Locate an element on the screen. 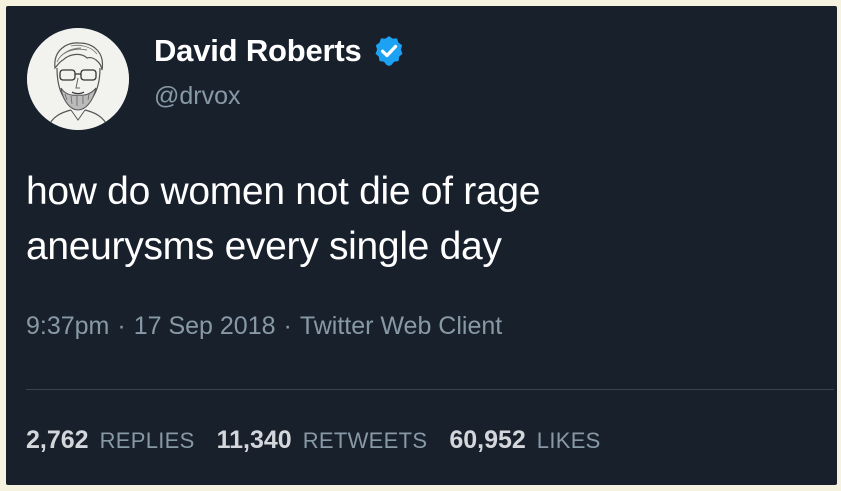 The height and width of the screenshot is (491, 841). likes-label: LIKES is located at coordinates (569, 441).